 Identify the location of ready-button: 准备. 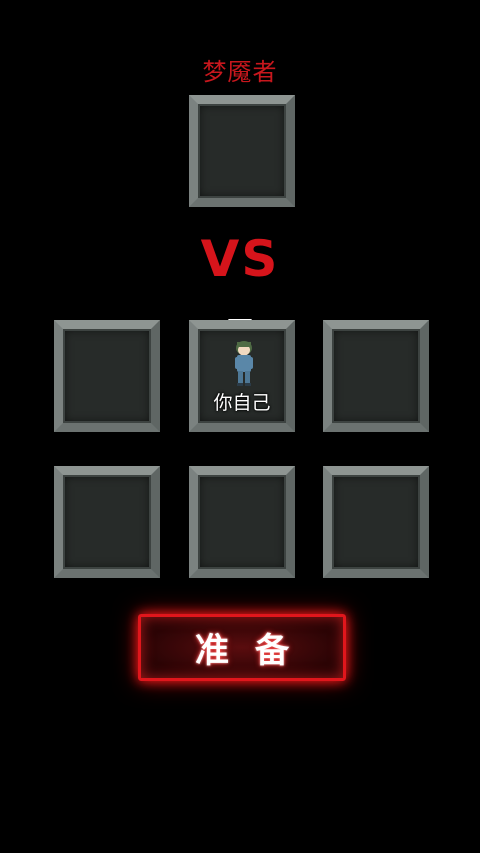
(242, 647).